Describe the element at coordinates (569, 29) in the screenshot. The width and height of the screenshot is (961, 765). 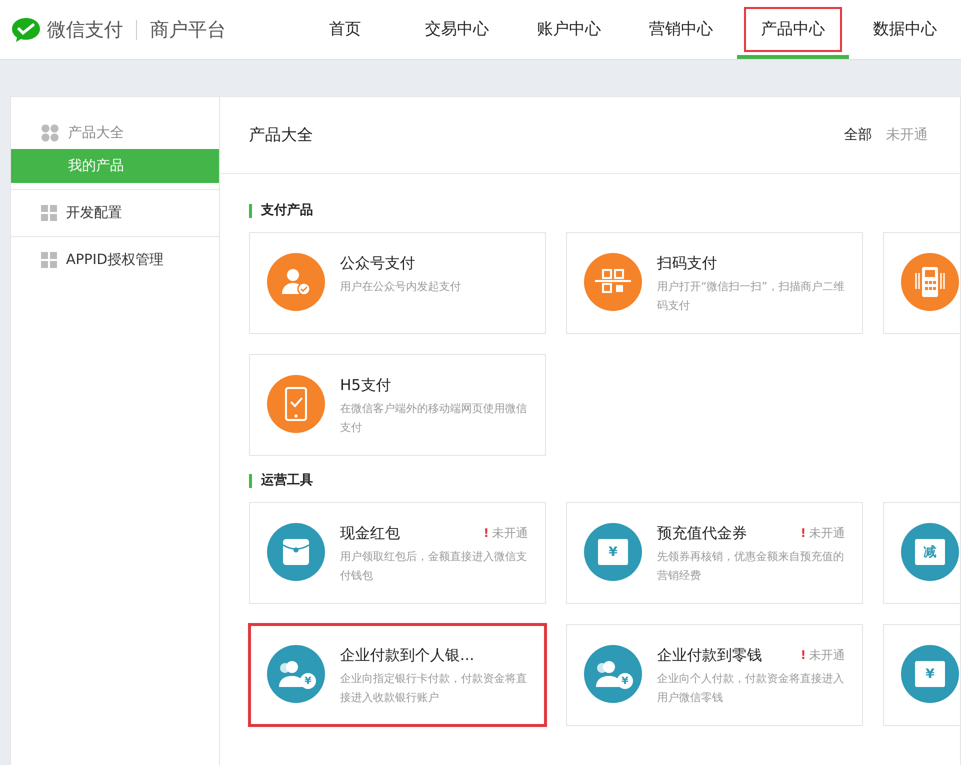
I see `nav-tab: 账户中心` at that location.